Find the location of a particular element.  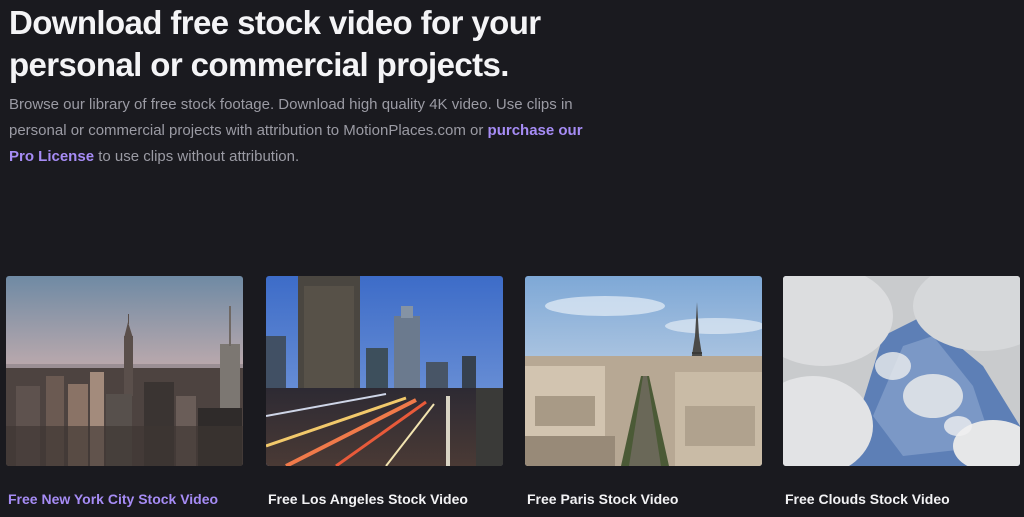

new-york-thumbnail is located at coordinates (124, 371).